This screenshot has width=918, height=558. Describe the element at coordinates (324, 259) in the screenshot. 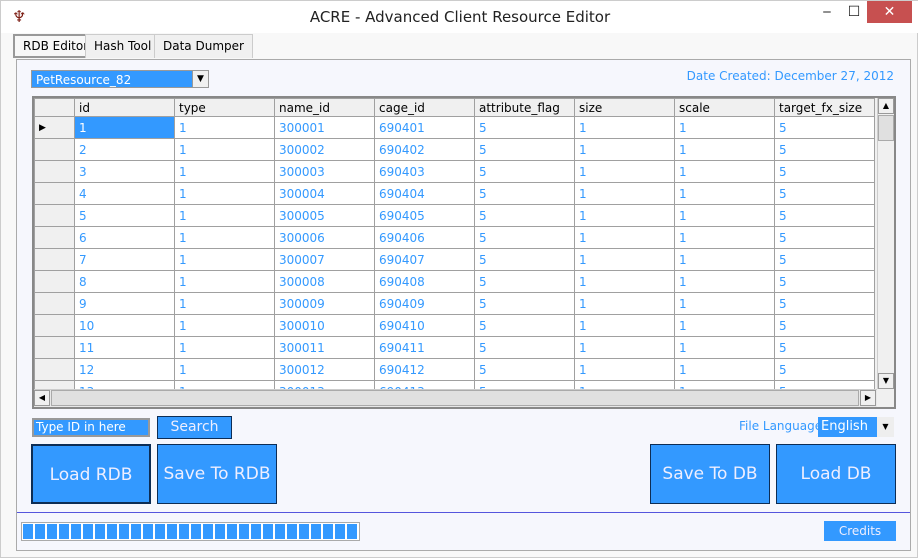

I see `grid-cell: 300007` at that location.